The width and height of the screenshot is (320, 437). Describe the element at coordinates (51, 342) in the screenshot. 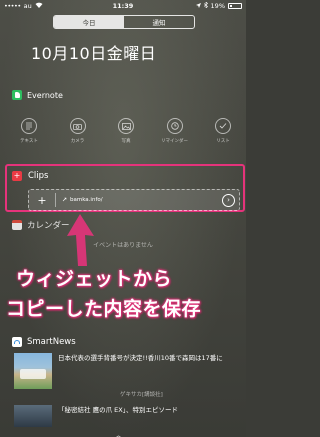

I see `smartnews-title: SmartNews` at that location.